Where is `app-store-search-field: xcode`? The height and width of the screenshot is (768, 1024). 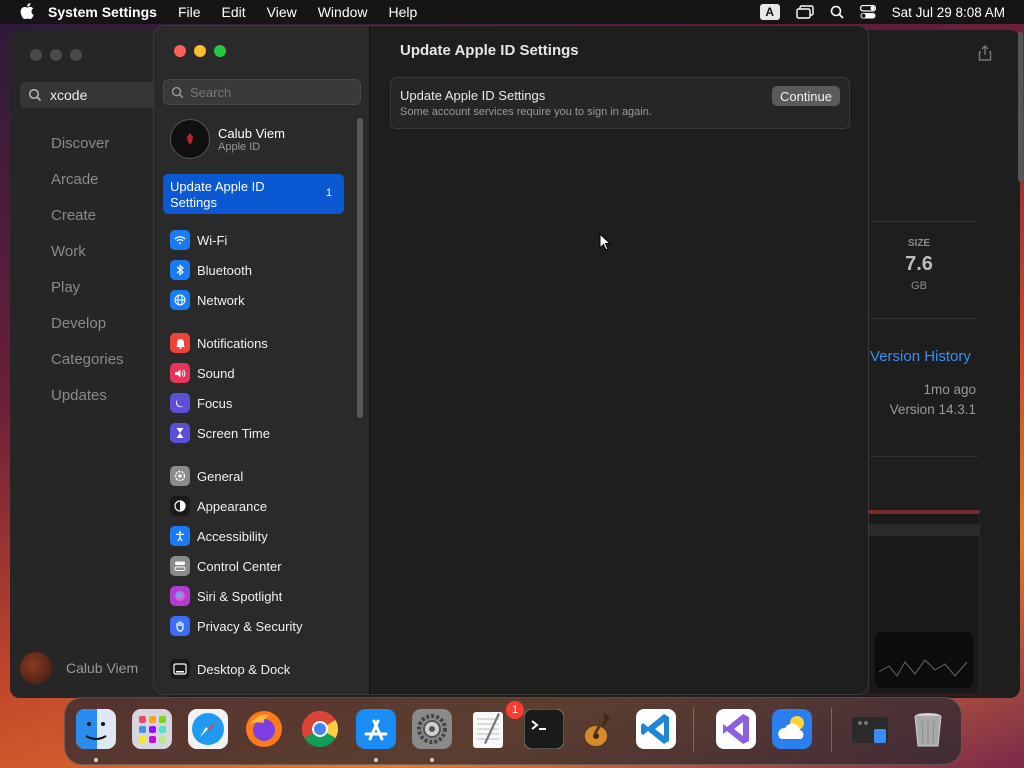 app-store-search-field: xcode is located at coordinates (95, 95).